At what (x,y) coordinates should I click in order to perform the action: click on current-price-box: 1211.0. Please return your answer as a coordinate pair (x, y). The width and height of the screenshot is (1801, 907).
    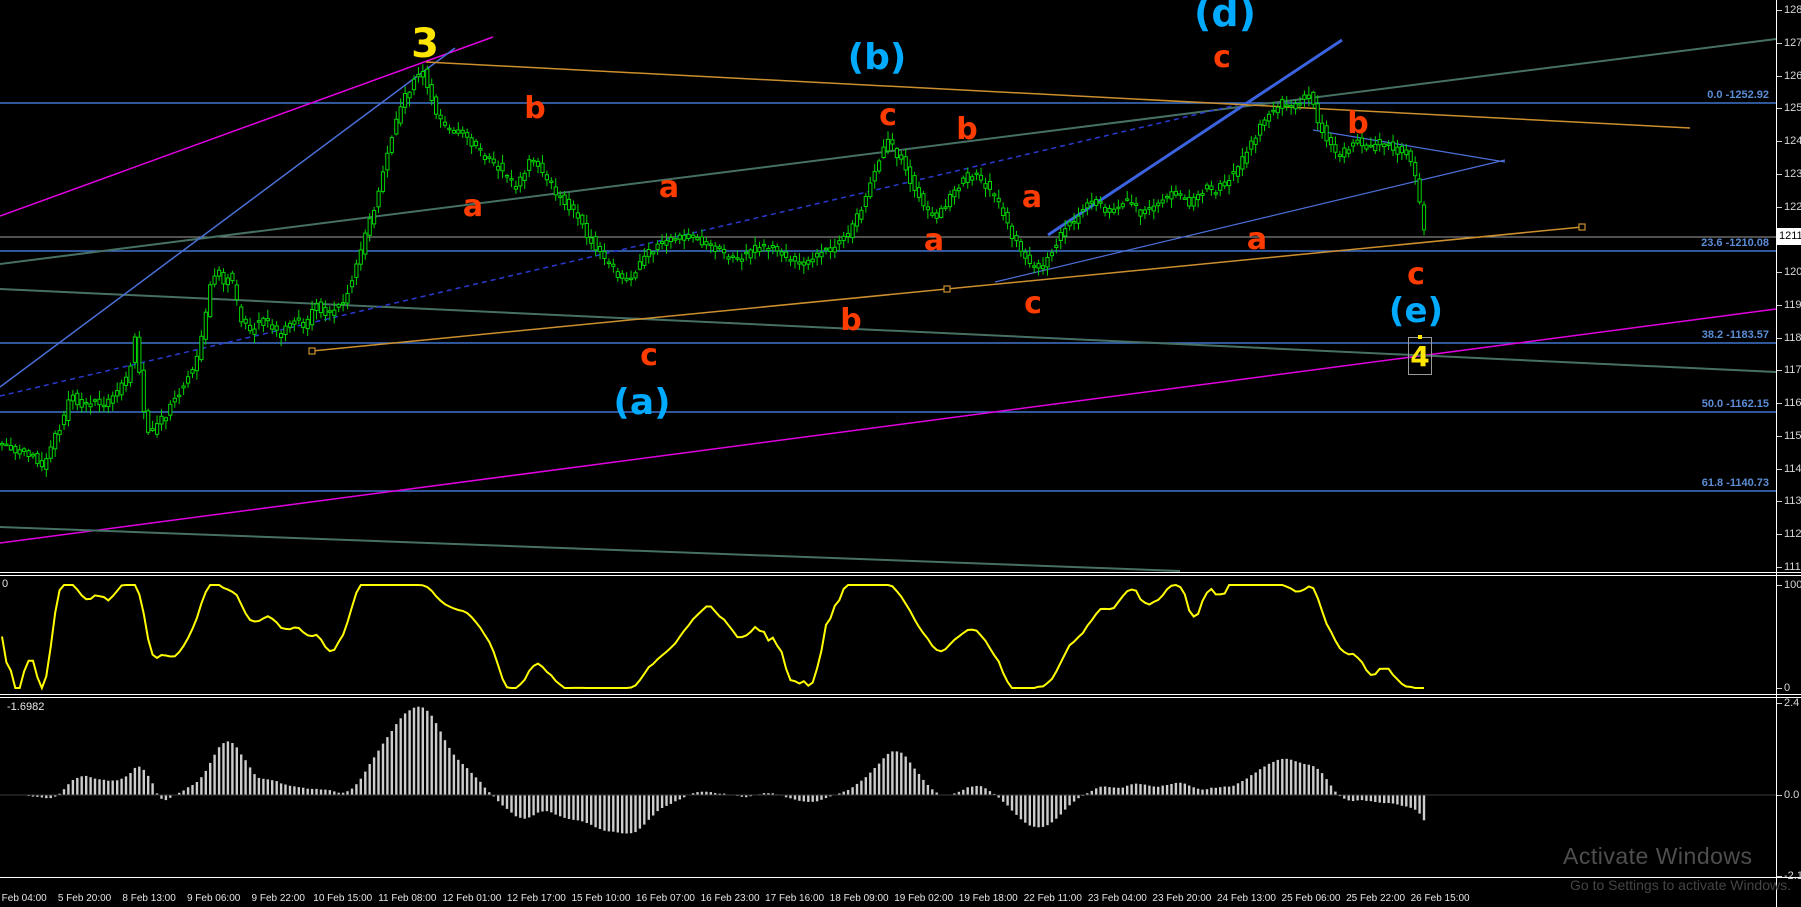
    Looking at the image, I should click on (1789, 236).